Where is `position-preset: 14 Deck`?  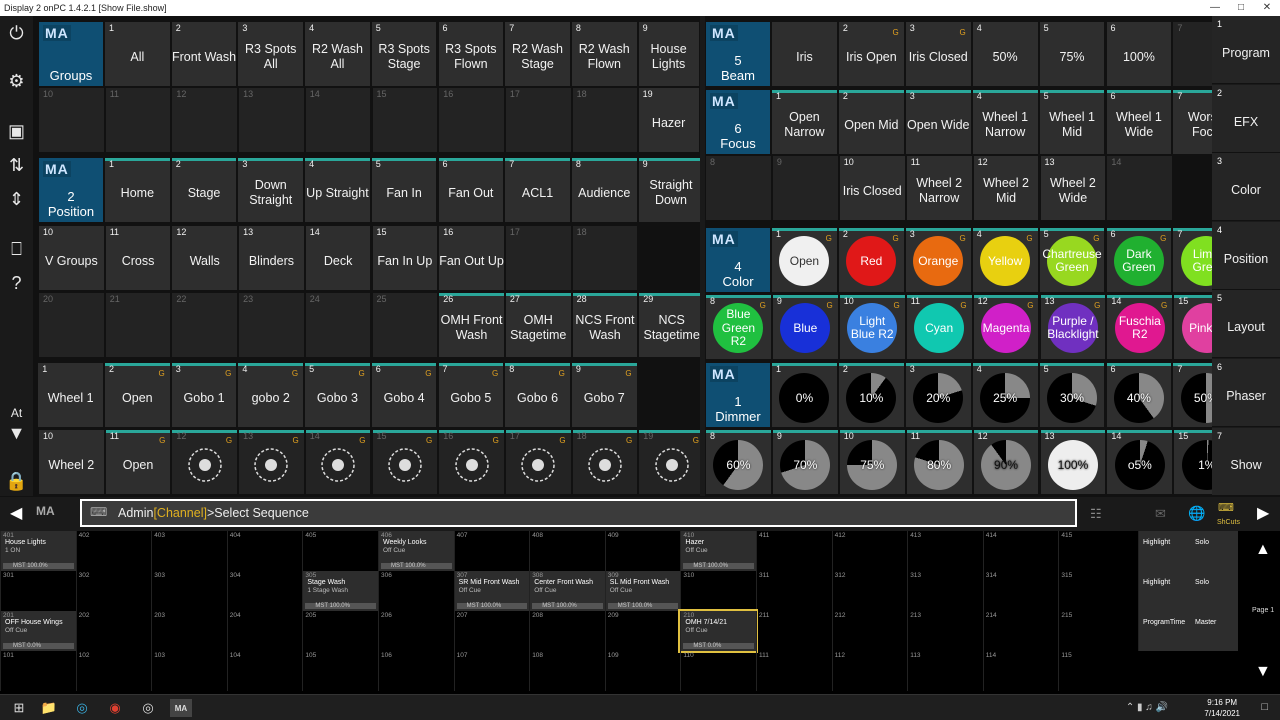 position-preset: 14 Deck is located at coordinates (338, 258).